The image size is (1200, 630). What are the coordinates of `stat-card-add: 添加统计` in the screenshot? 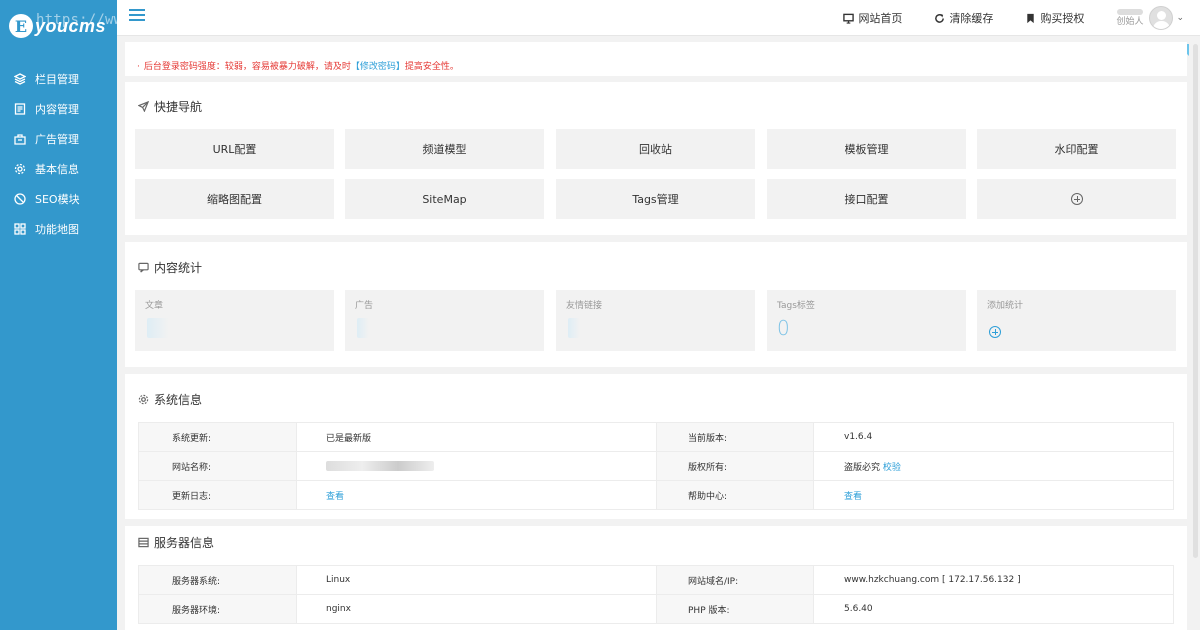 It's located at (1076, 320).